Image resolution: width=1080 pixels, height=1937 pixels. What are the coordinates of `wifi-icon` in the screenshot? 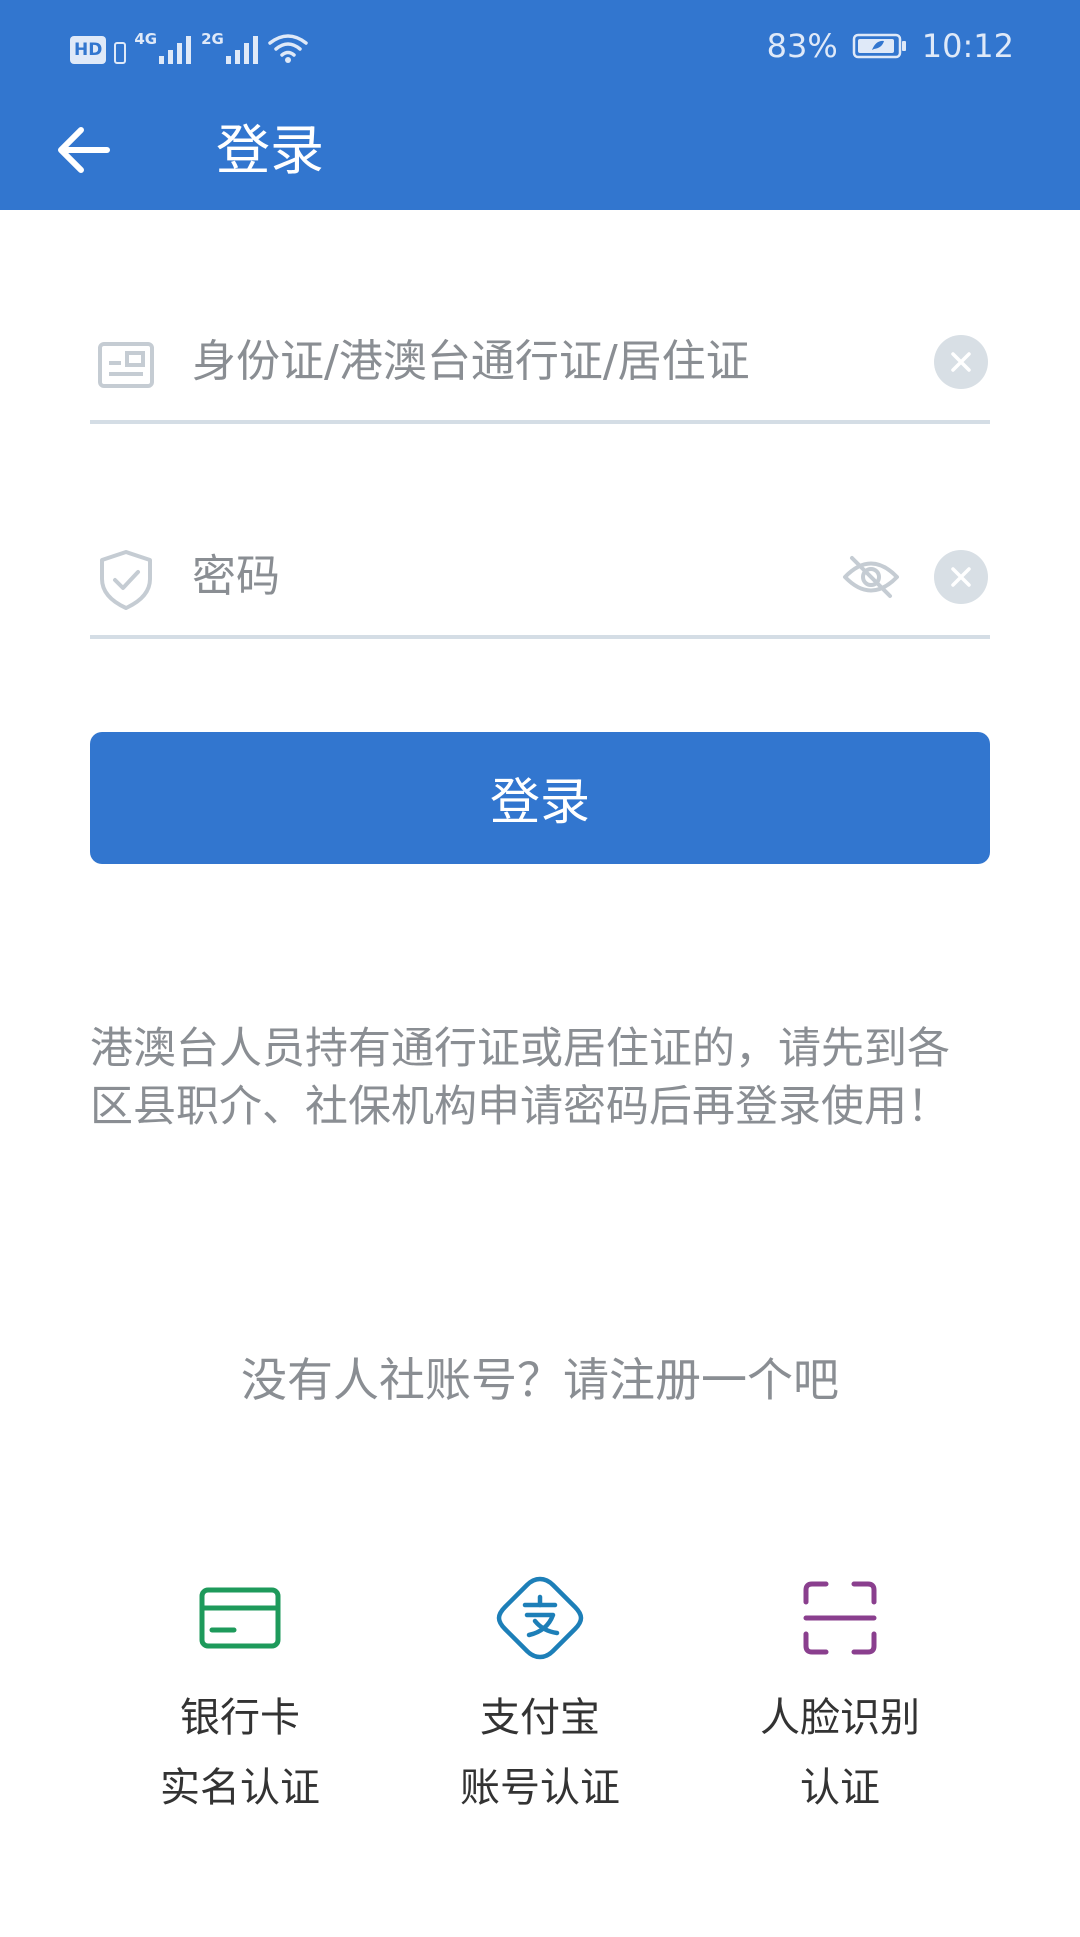 It's located at (288, 48).